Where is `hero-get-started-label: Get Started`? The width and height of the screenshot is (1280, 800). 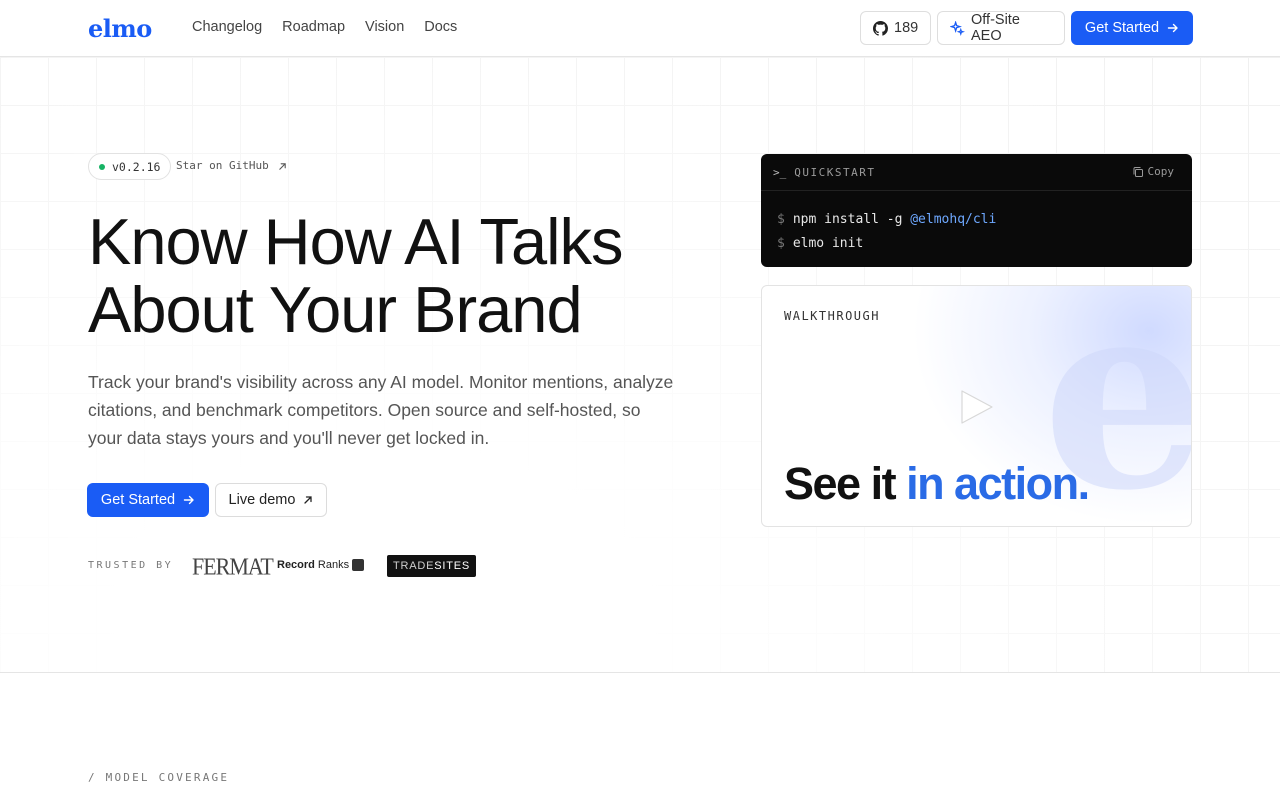
hero-get-started-label: Get Started is located at coordinates (138, 500).